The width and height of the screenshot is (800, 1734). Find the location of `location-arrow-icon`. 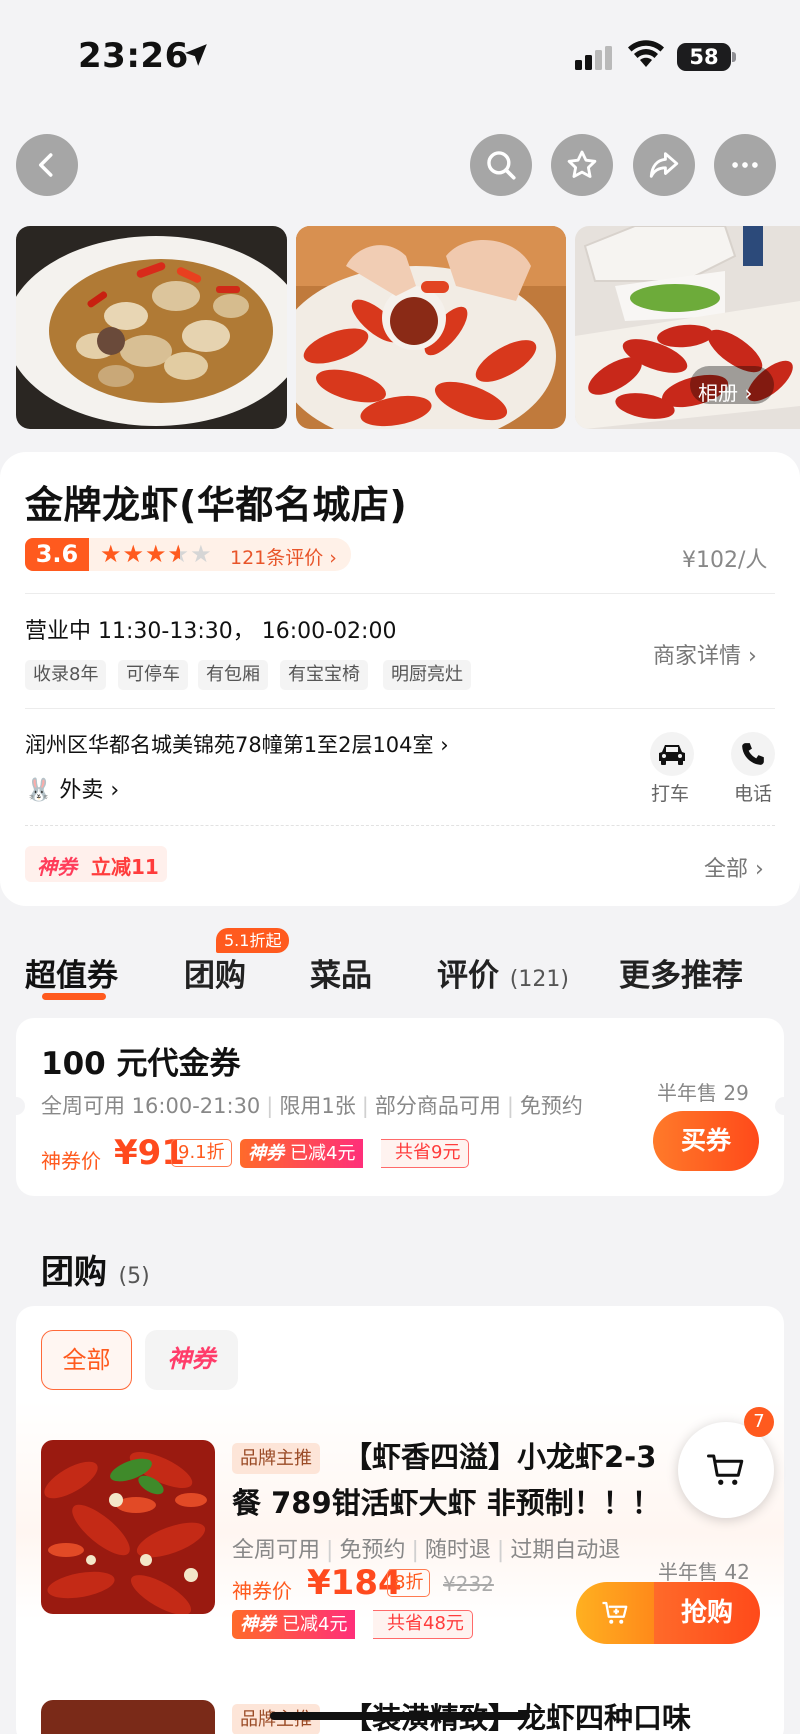

location-arrow-icon is located at coordinates (196, 55).